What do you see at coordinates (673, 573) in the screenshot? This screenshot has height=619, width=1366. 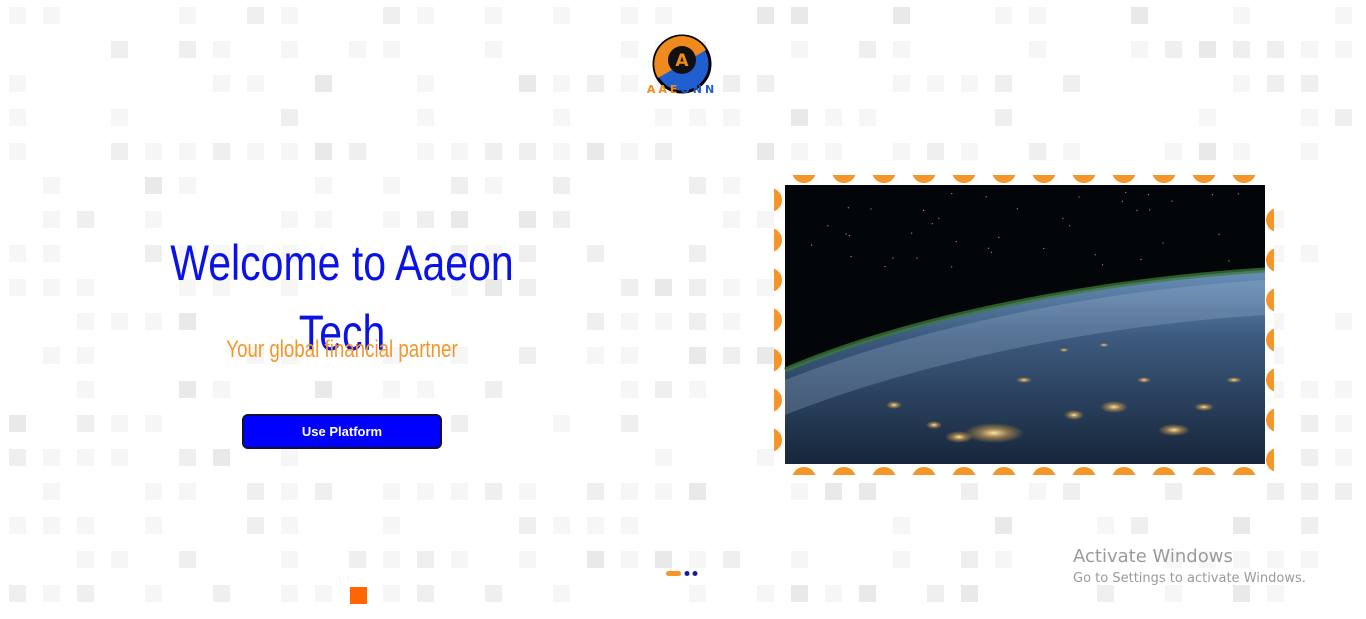 I see `carousel-dot-active` at bounding box center [673, 573].